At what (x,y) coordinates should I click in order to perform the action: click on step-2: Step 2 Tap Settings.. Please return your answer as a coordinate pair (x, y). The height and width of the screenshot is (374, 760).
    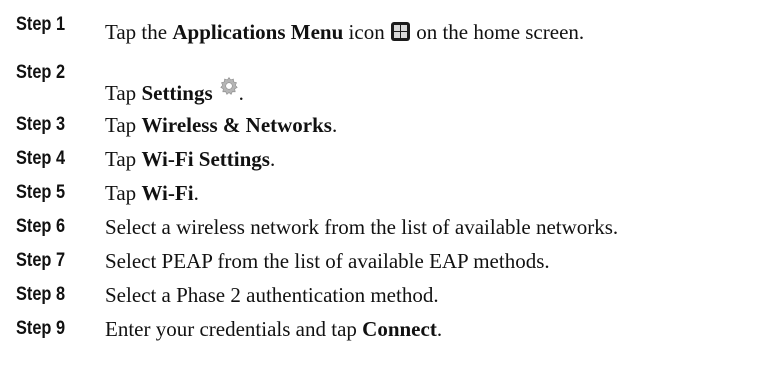
    Looking at the image, I should click on (380, 80).